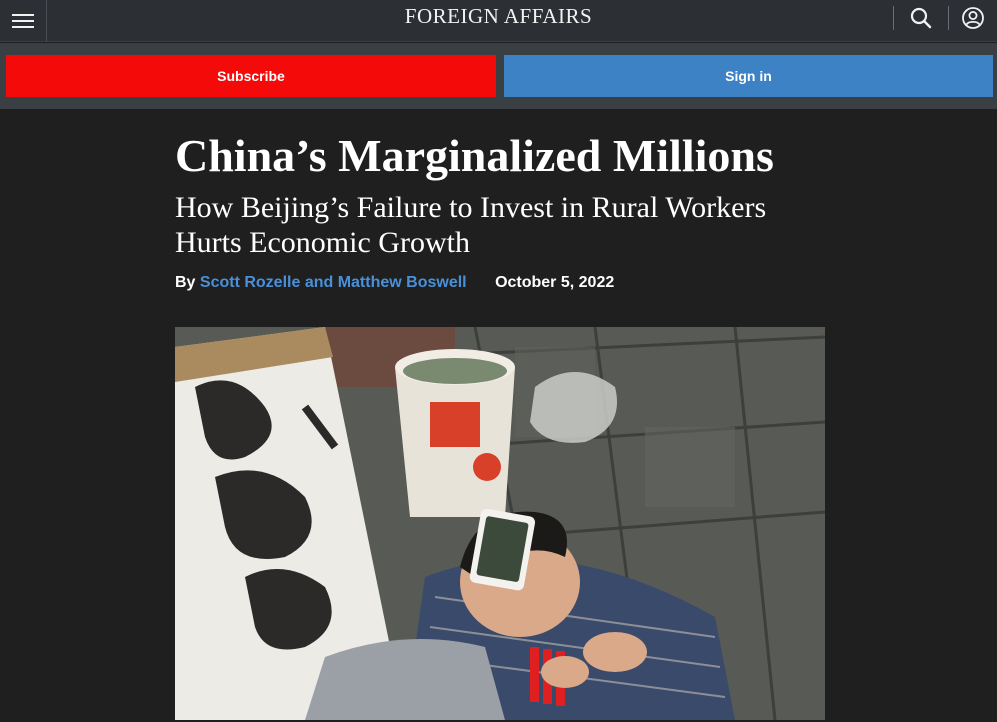 The width and height of the screenshot is (997, 722). What do you see at coordinates (555, 282) in the screenshot?
I see `publish-date: October 5, 2022` at bounding box center [555, 282].